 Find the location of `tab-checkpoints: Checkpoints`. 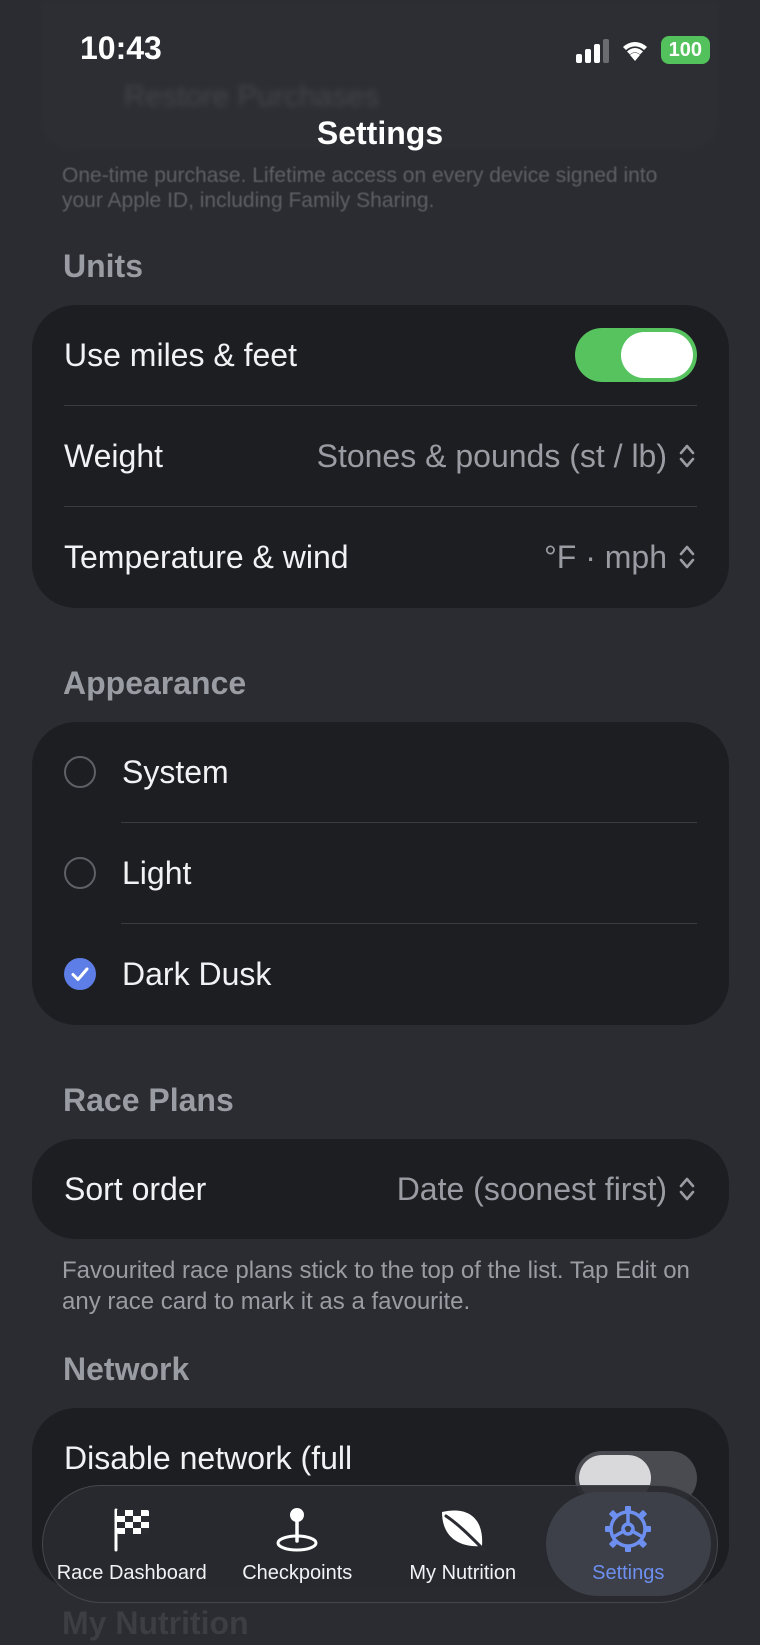

tab-checkpoints: Checkpoints is located at coordinates (298, 1544).